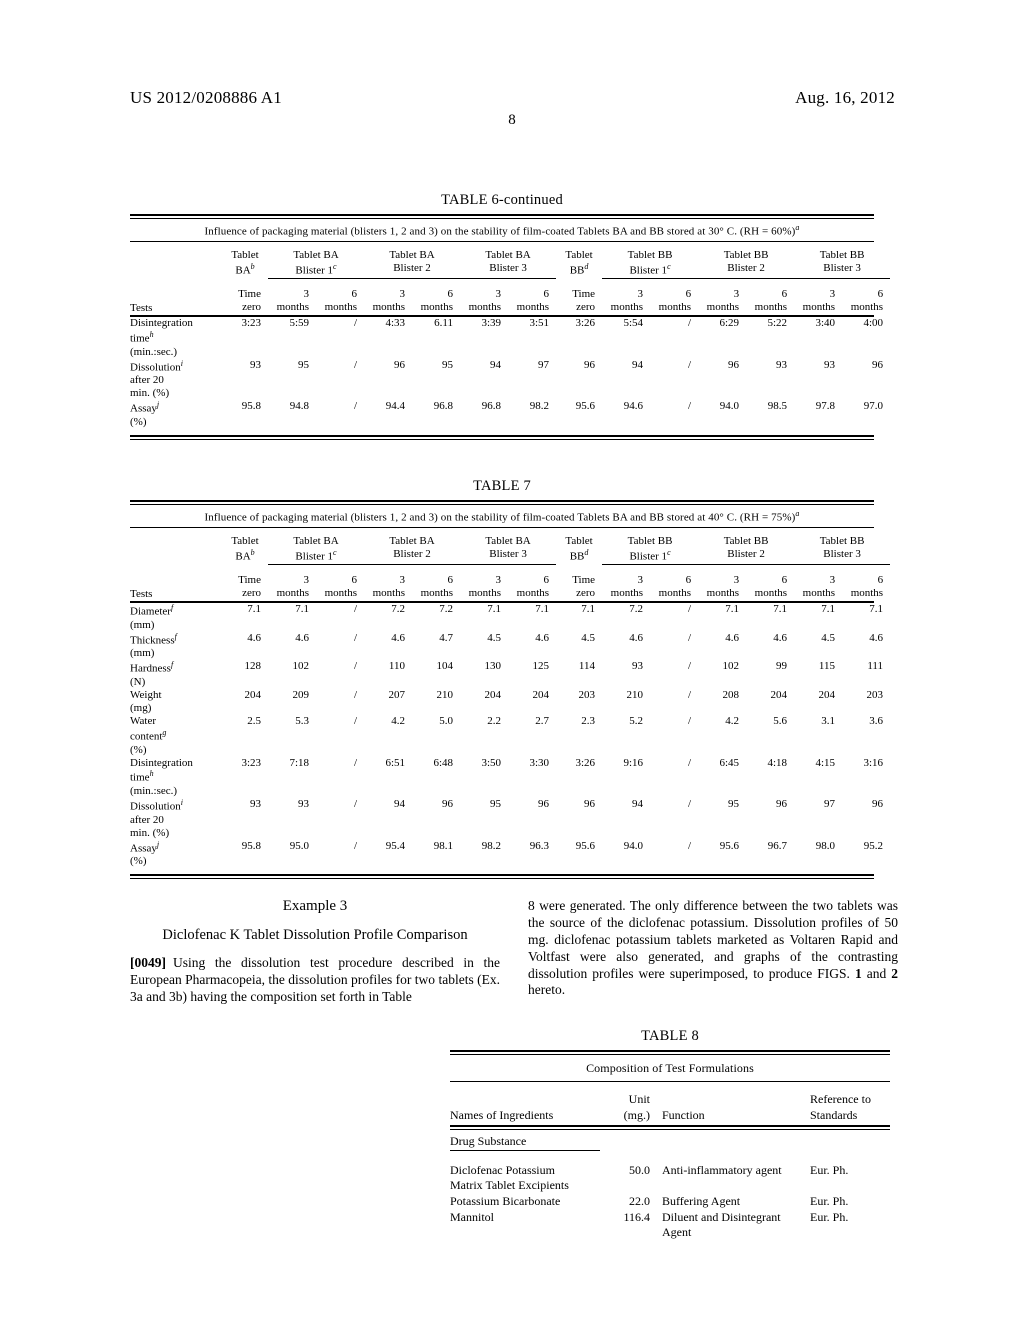  What do you see at coordinates (494, 720) in the screenshot?
I see `data-cell: 2.2` at bounding box center [494, 720].